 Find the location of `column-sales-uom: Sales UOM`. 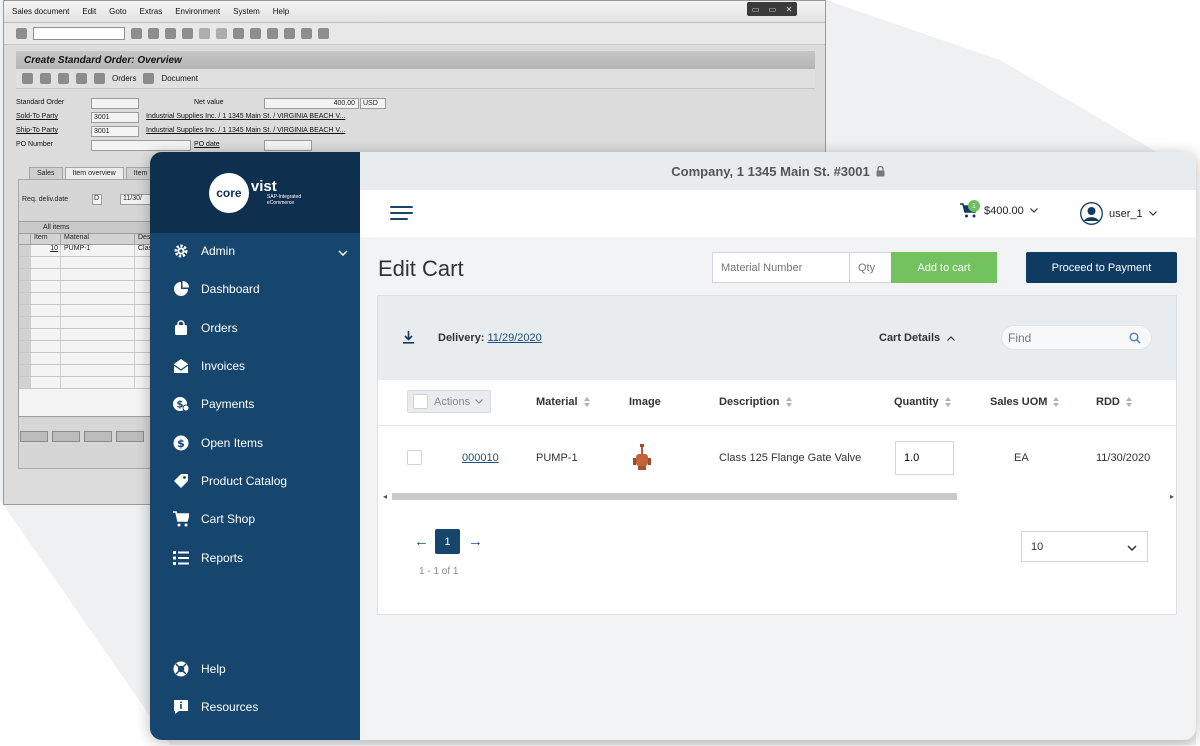

column-sales-uom: Sales UOM is located at coordinates (1025, 402).